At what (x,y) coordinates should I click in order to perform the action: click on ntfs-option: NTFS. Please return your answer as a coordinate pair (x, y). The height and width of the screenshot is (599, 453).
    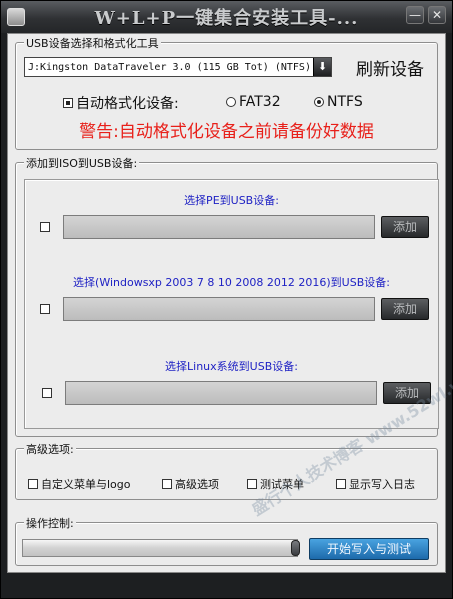
    Looking at the image, I should click on (338, 102).